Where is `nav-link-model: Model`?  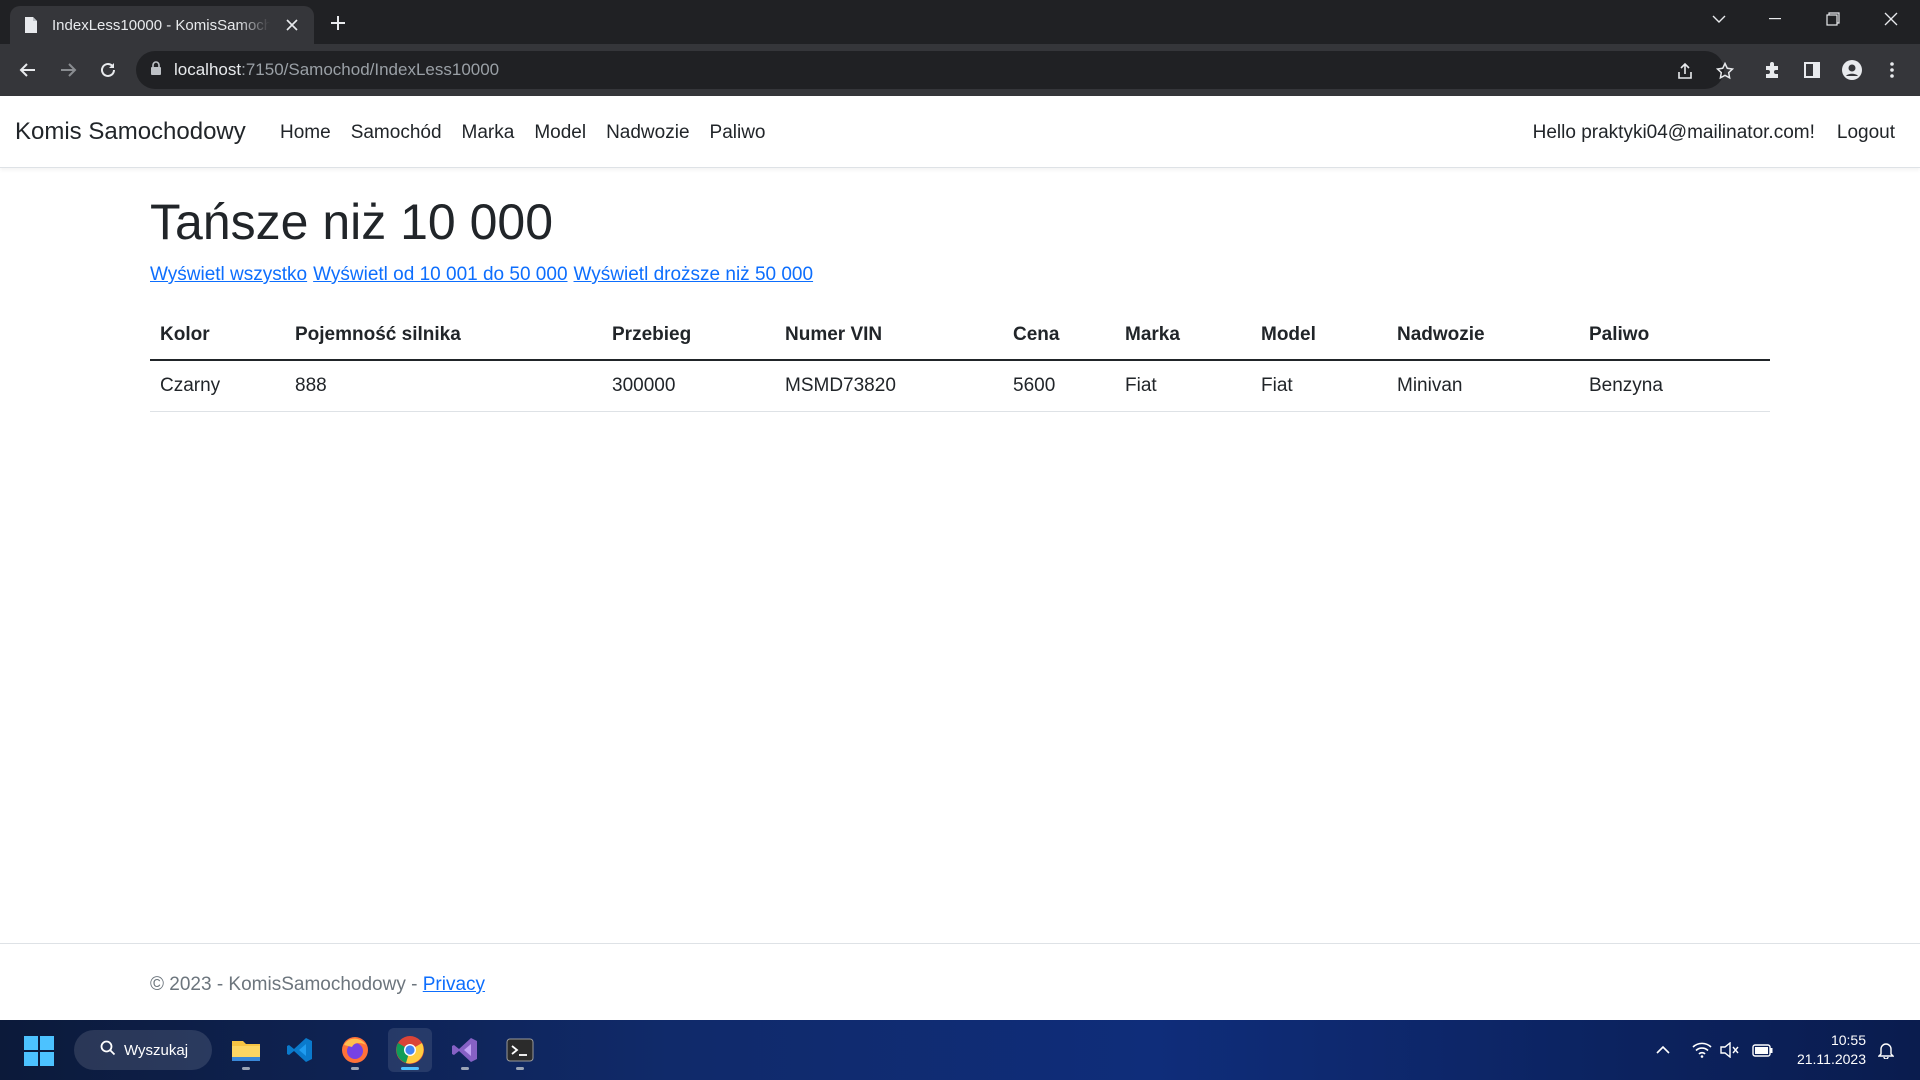
nav-link-model: Model is located at coordinates (560, 133).